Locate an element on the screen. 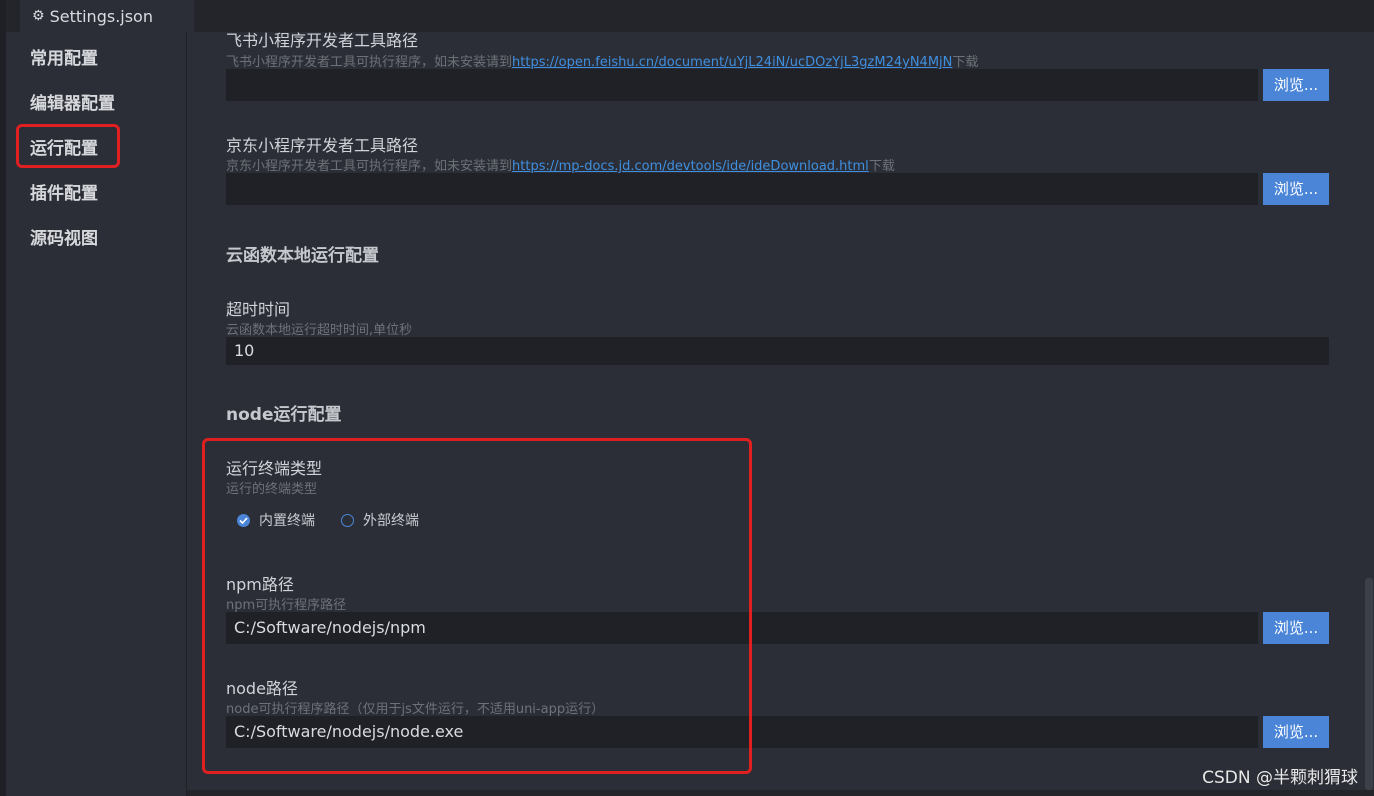 The image size is (1374, 796). node-section-title: node运行配置 is located at coordinates (284, 415).